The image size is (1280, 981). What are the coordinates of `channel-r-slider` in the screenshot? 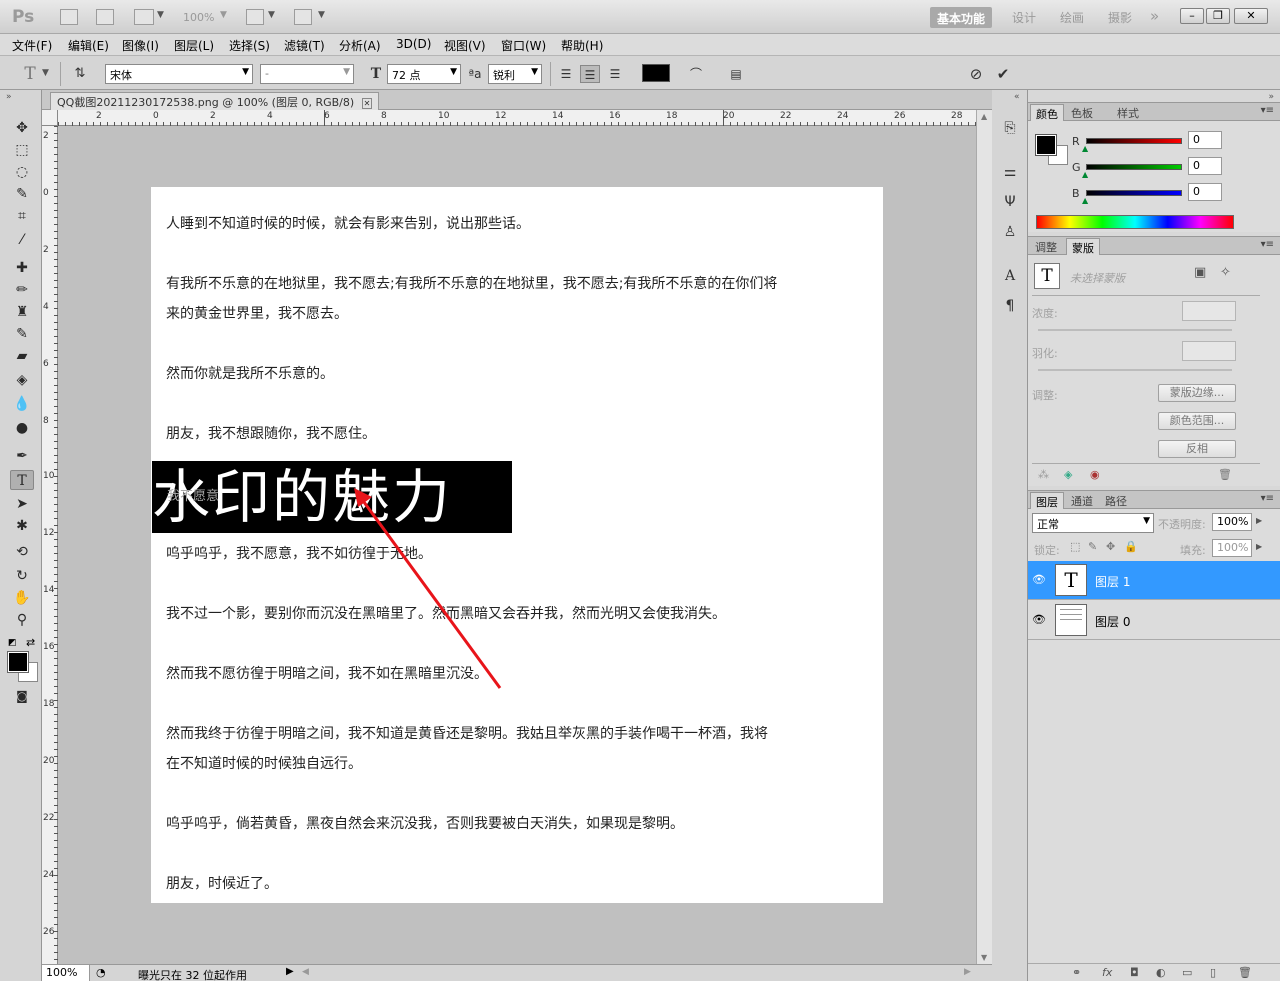 It's located at (1134, 141).